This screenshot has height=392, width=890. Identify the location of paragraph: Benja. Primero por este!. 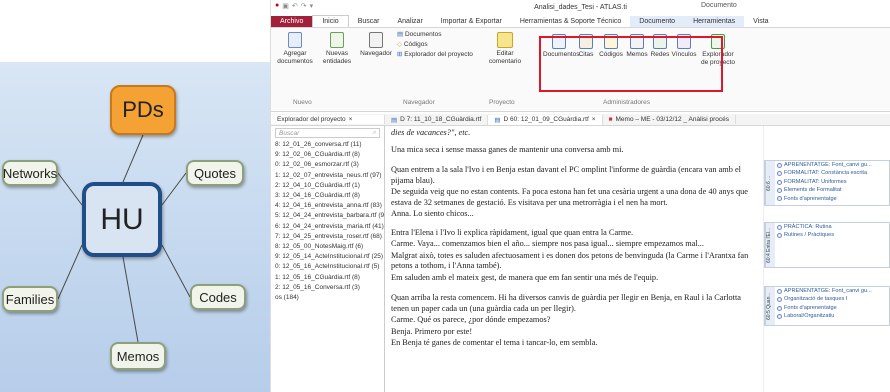
(432, 331).